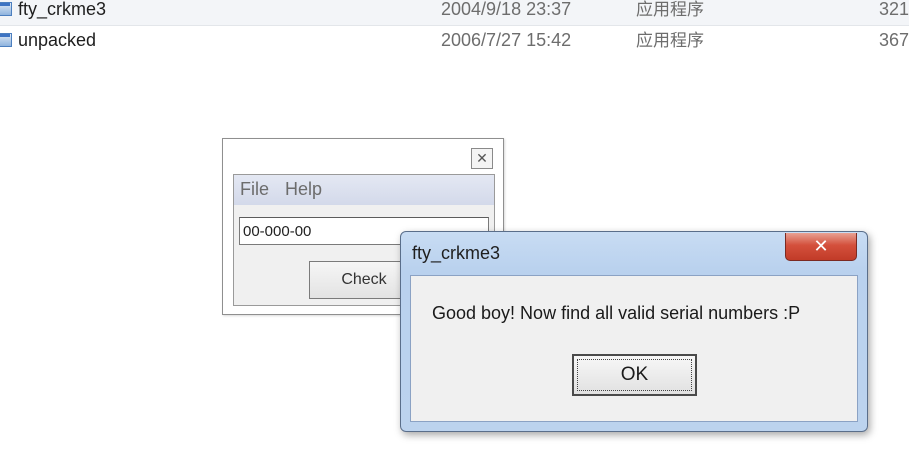 The height and width of the screenshot is (459, 909). What do you see at coordinates (364, 190) in the screenshot?
I see `menu-bar: File Help` at bounding box center [364, 190].